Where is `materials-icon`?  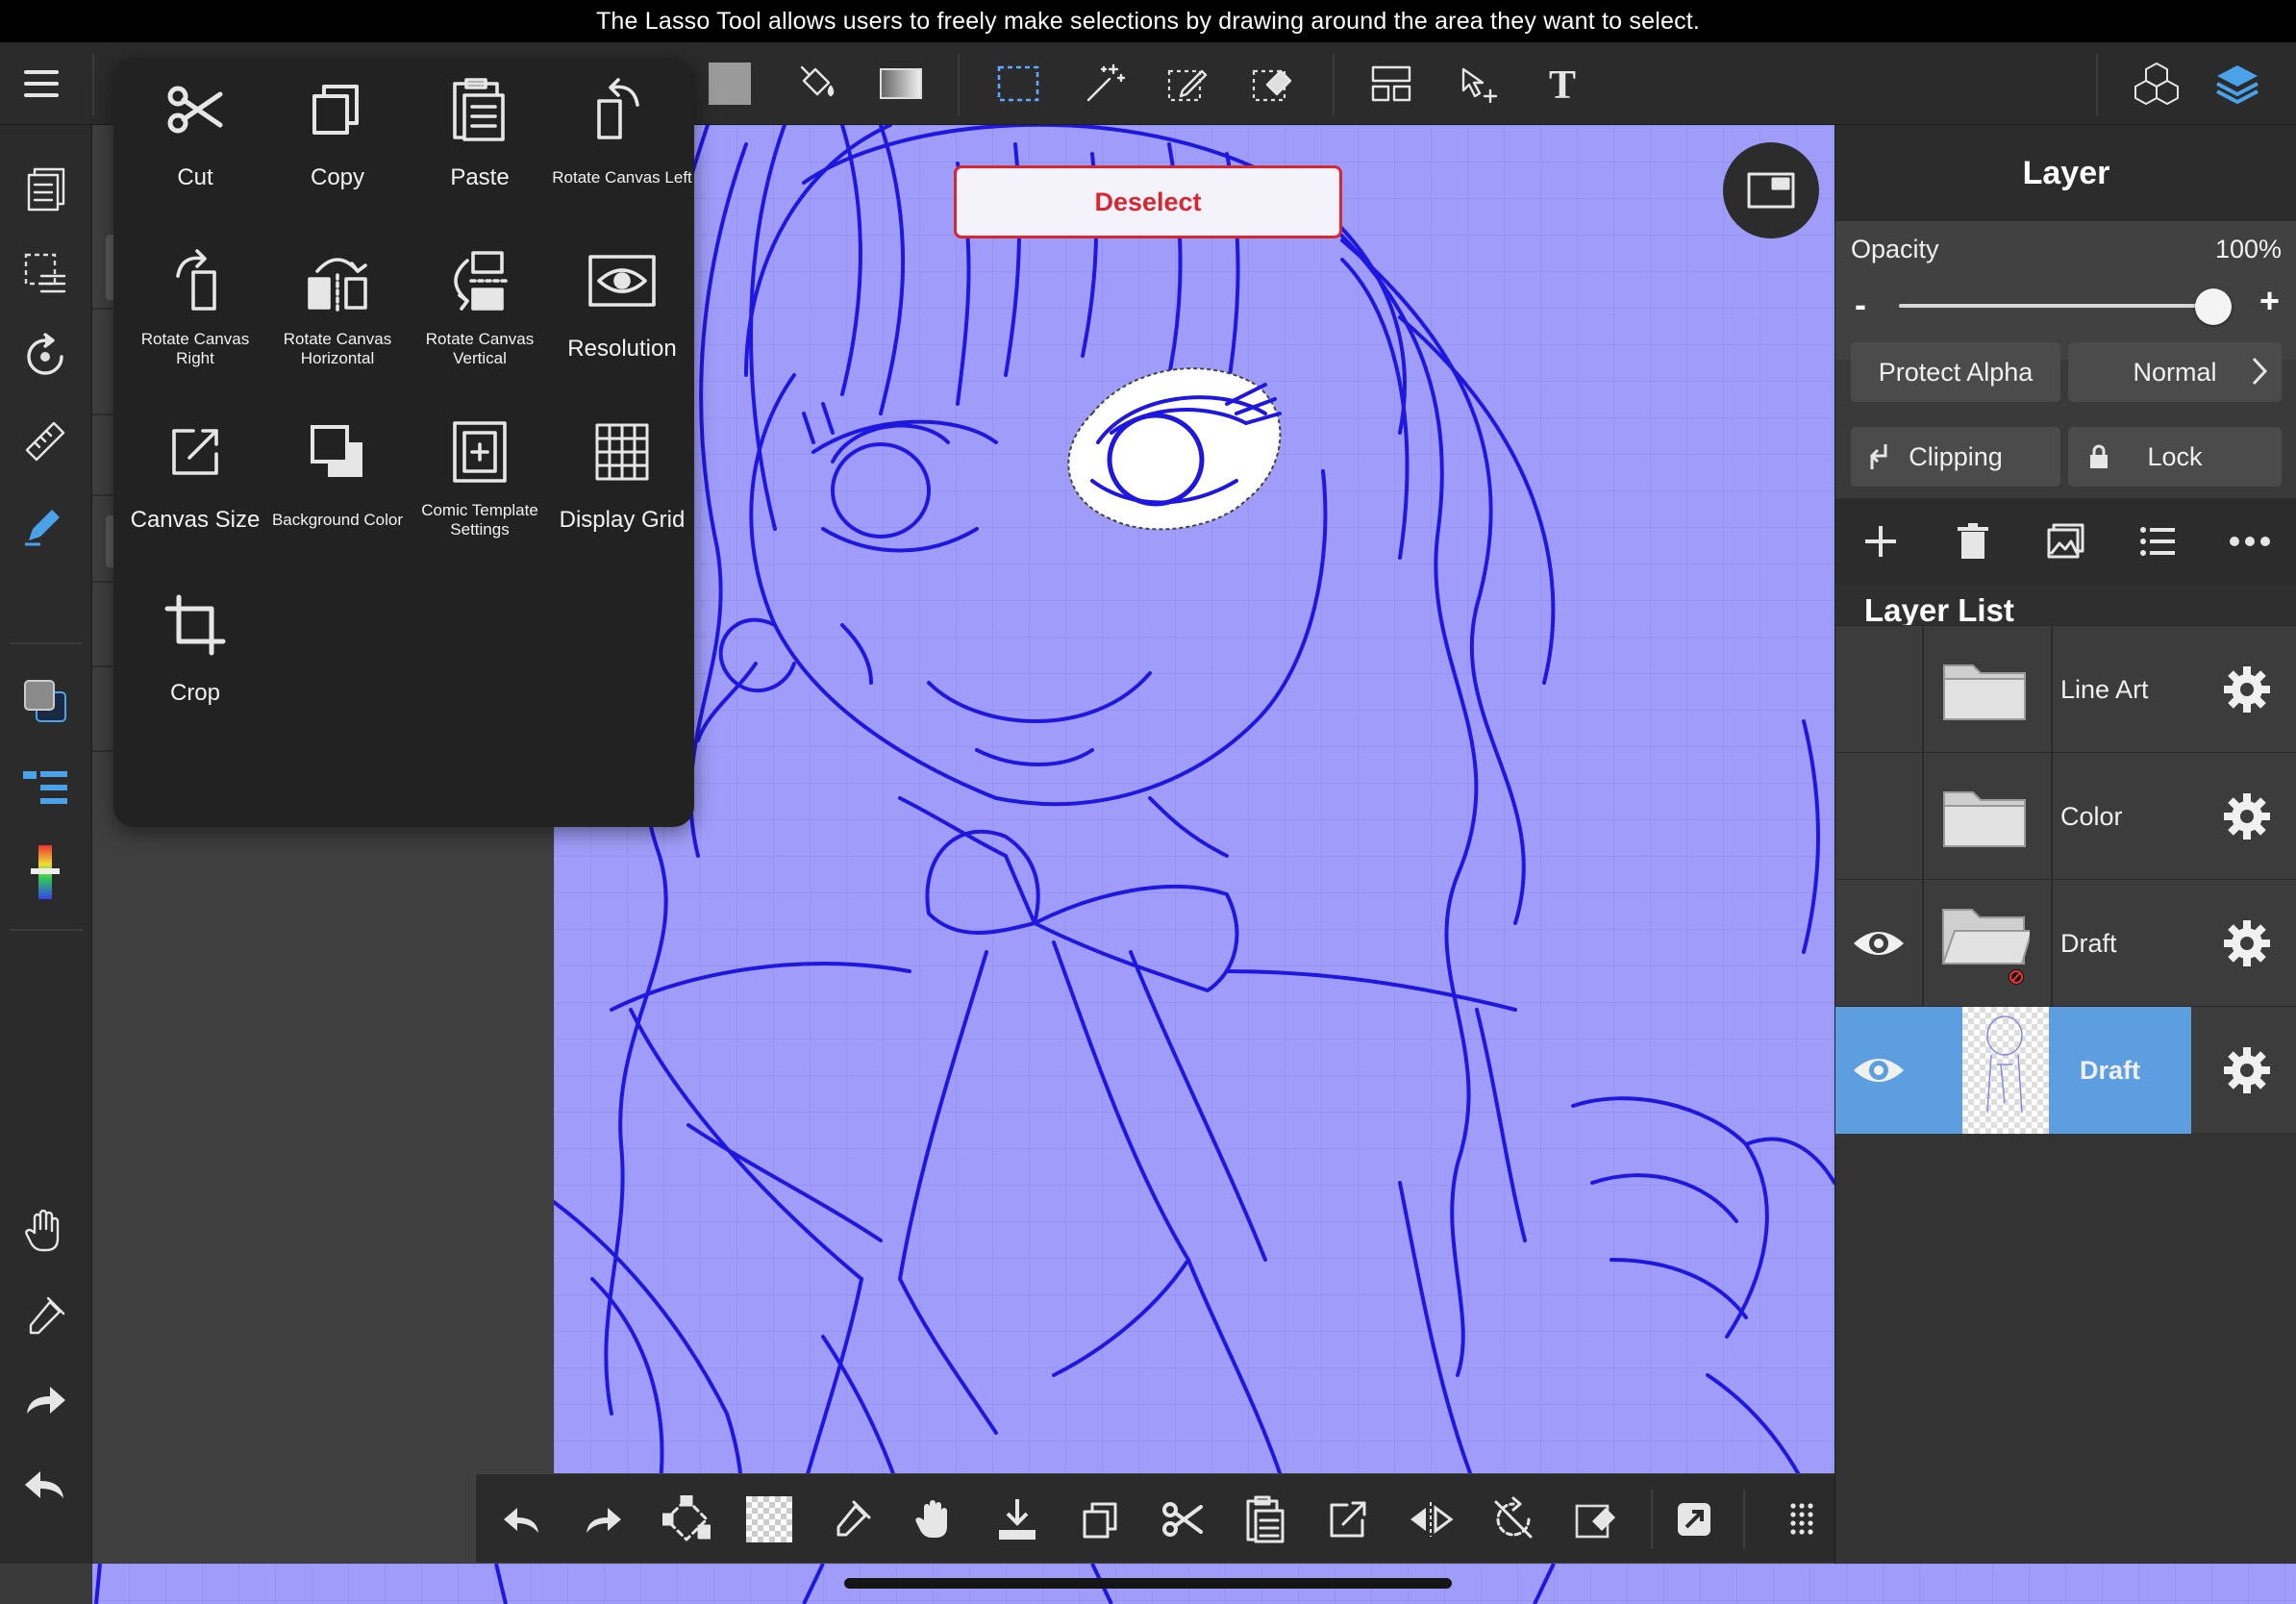
materials-icon is located at coordinates (2157, 84).